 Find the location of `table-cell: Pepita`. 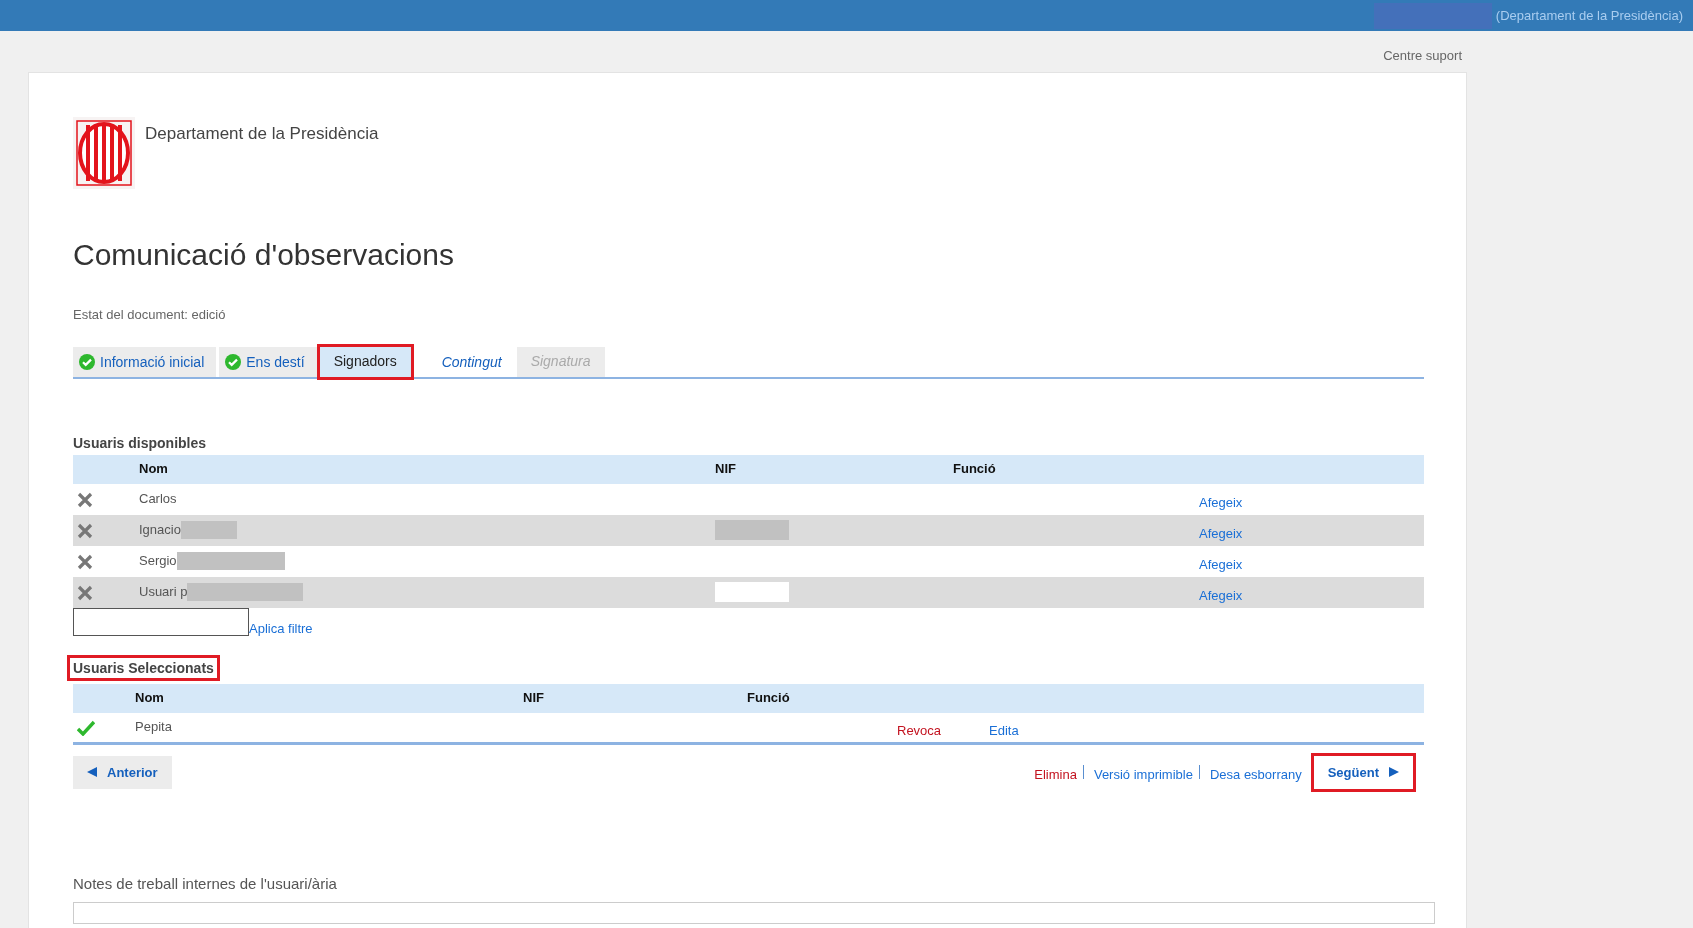

table-cell: Pepita is located at coordinates (153, 727).